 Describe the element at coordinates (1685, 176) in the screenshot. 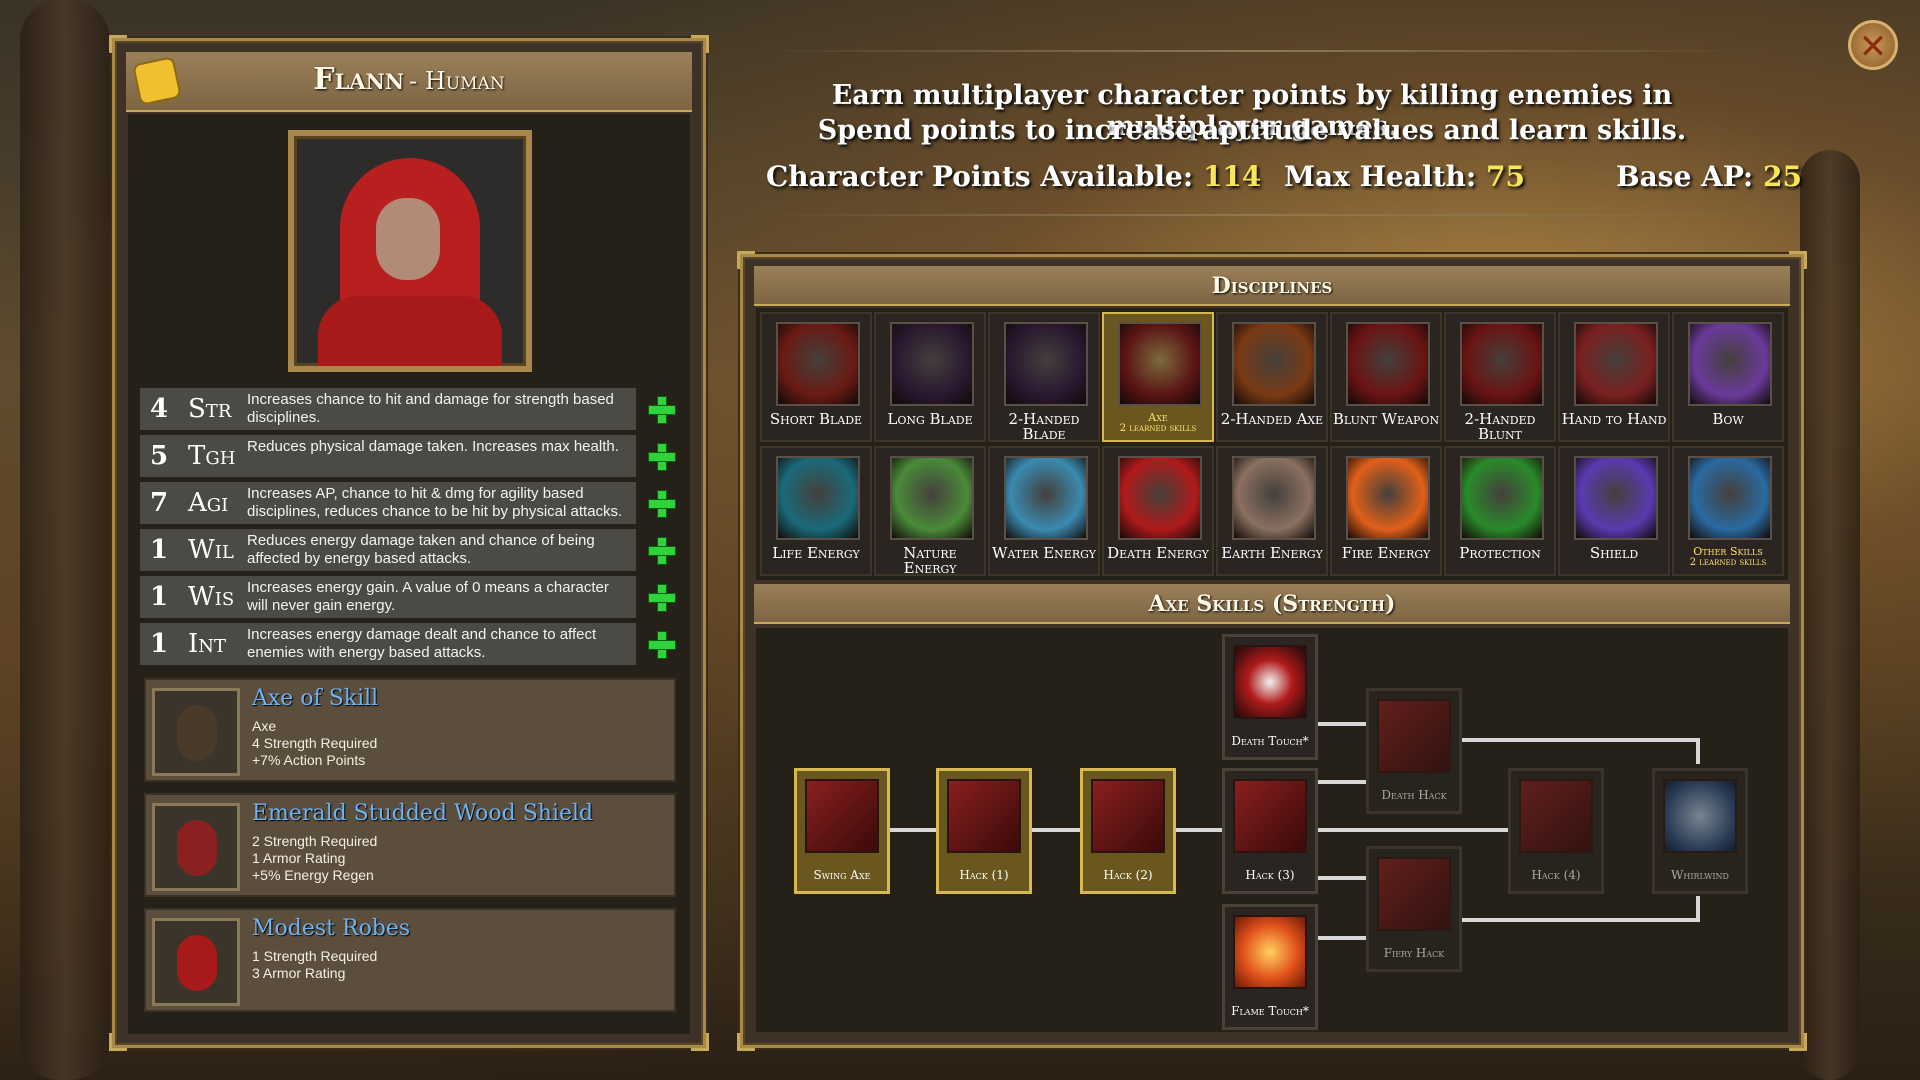

I see `ap-label: Base AP:` at that location.